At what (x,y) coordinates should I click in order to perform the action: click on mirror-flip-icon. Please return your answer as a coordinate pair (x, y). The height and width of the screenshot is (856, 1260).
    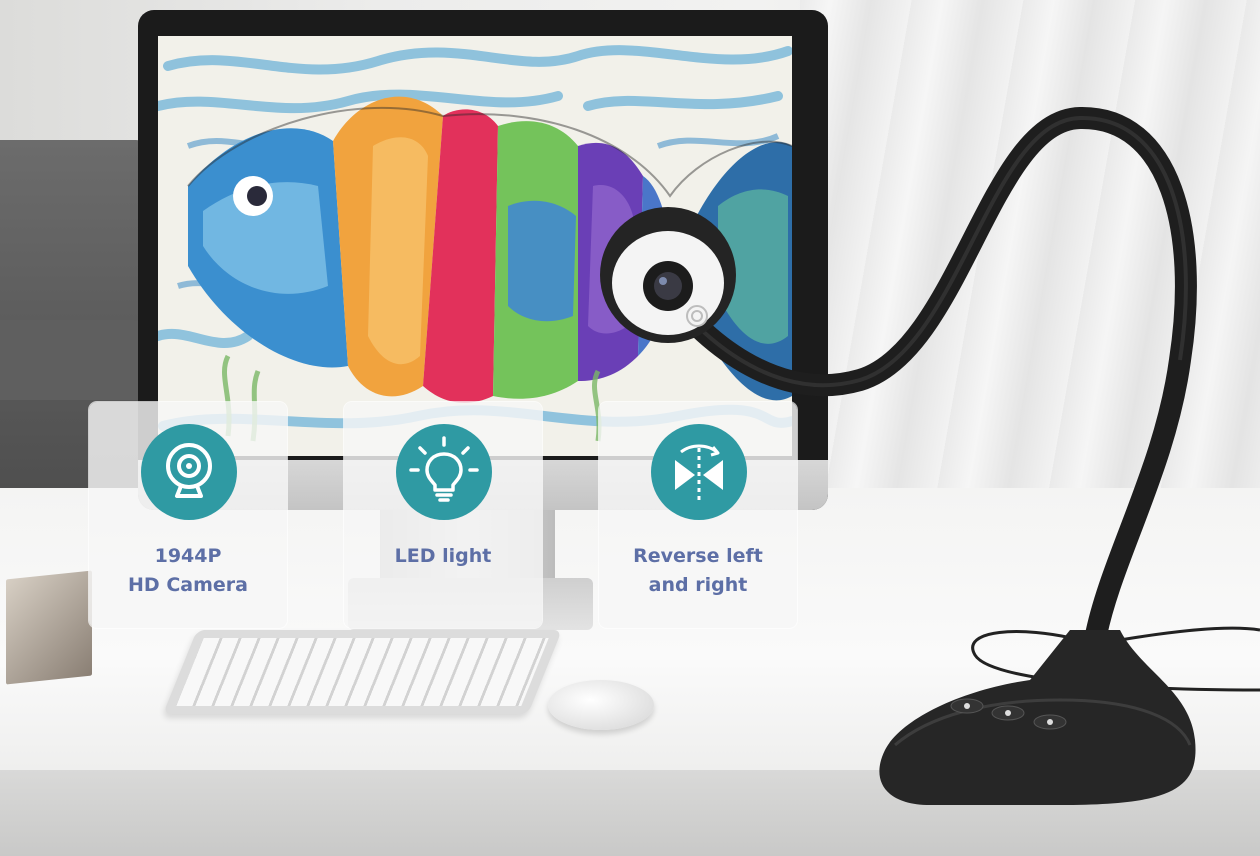
    Looking at the image, I should click on (699, 472).